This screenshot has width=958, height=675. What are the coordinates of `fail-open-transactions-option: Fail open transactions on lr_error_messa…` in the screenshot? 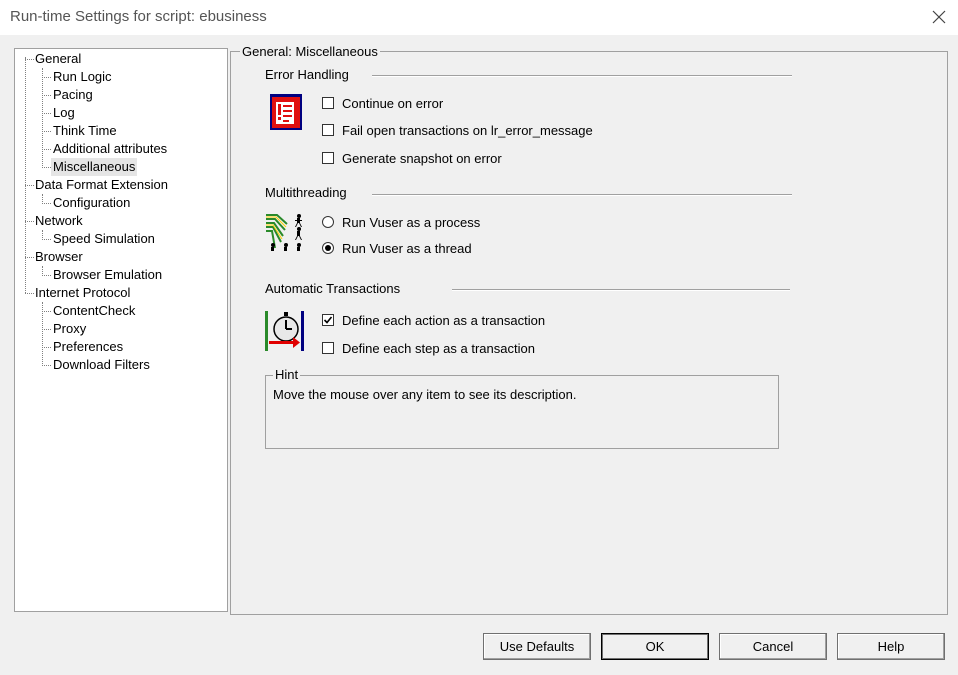 It's located at (457, 130).